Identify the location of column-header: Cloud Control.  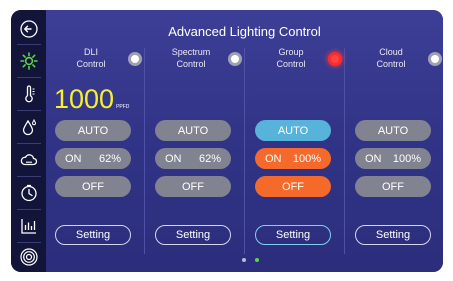
(394, 61).